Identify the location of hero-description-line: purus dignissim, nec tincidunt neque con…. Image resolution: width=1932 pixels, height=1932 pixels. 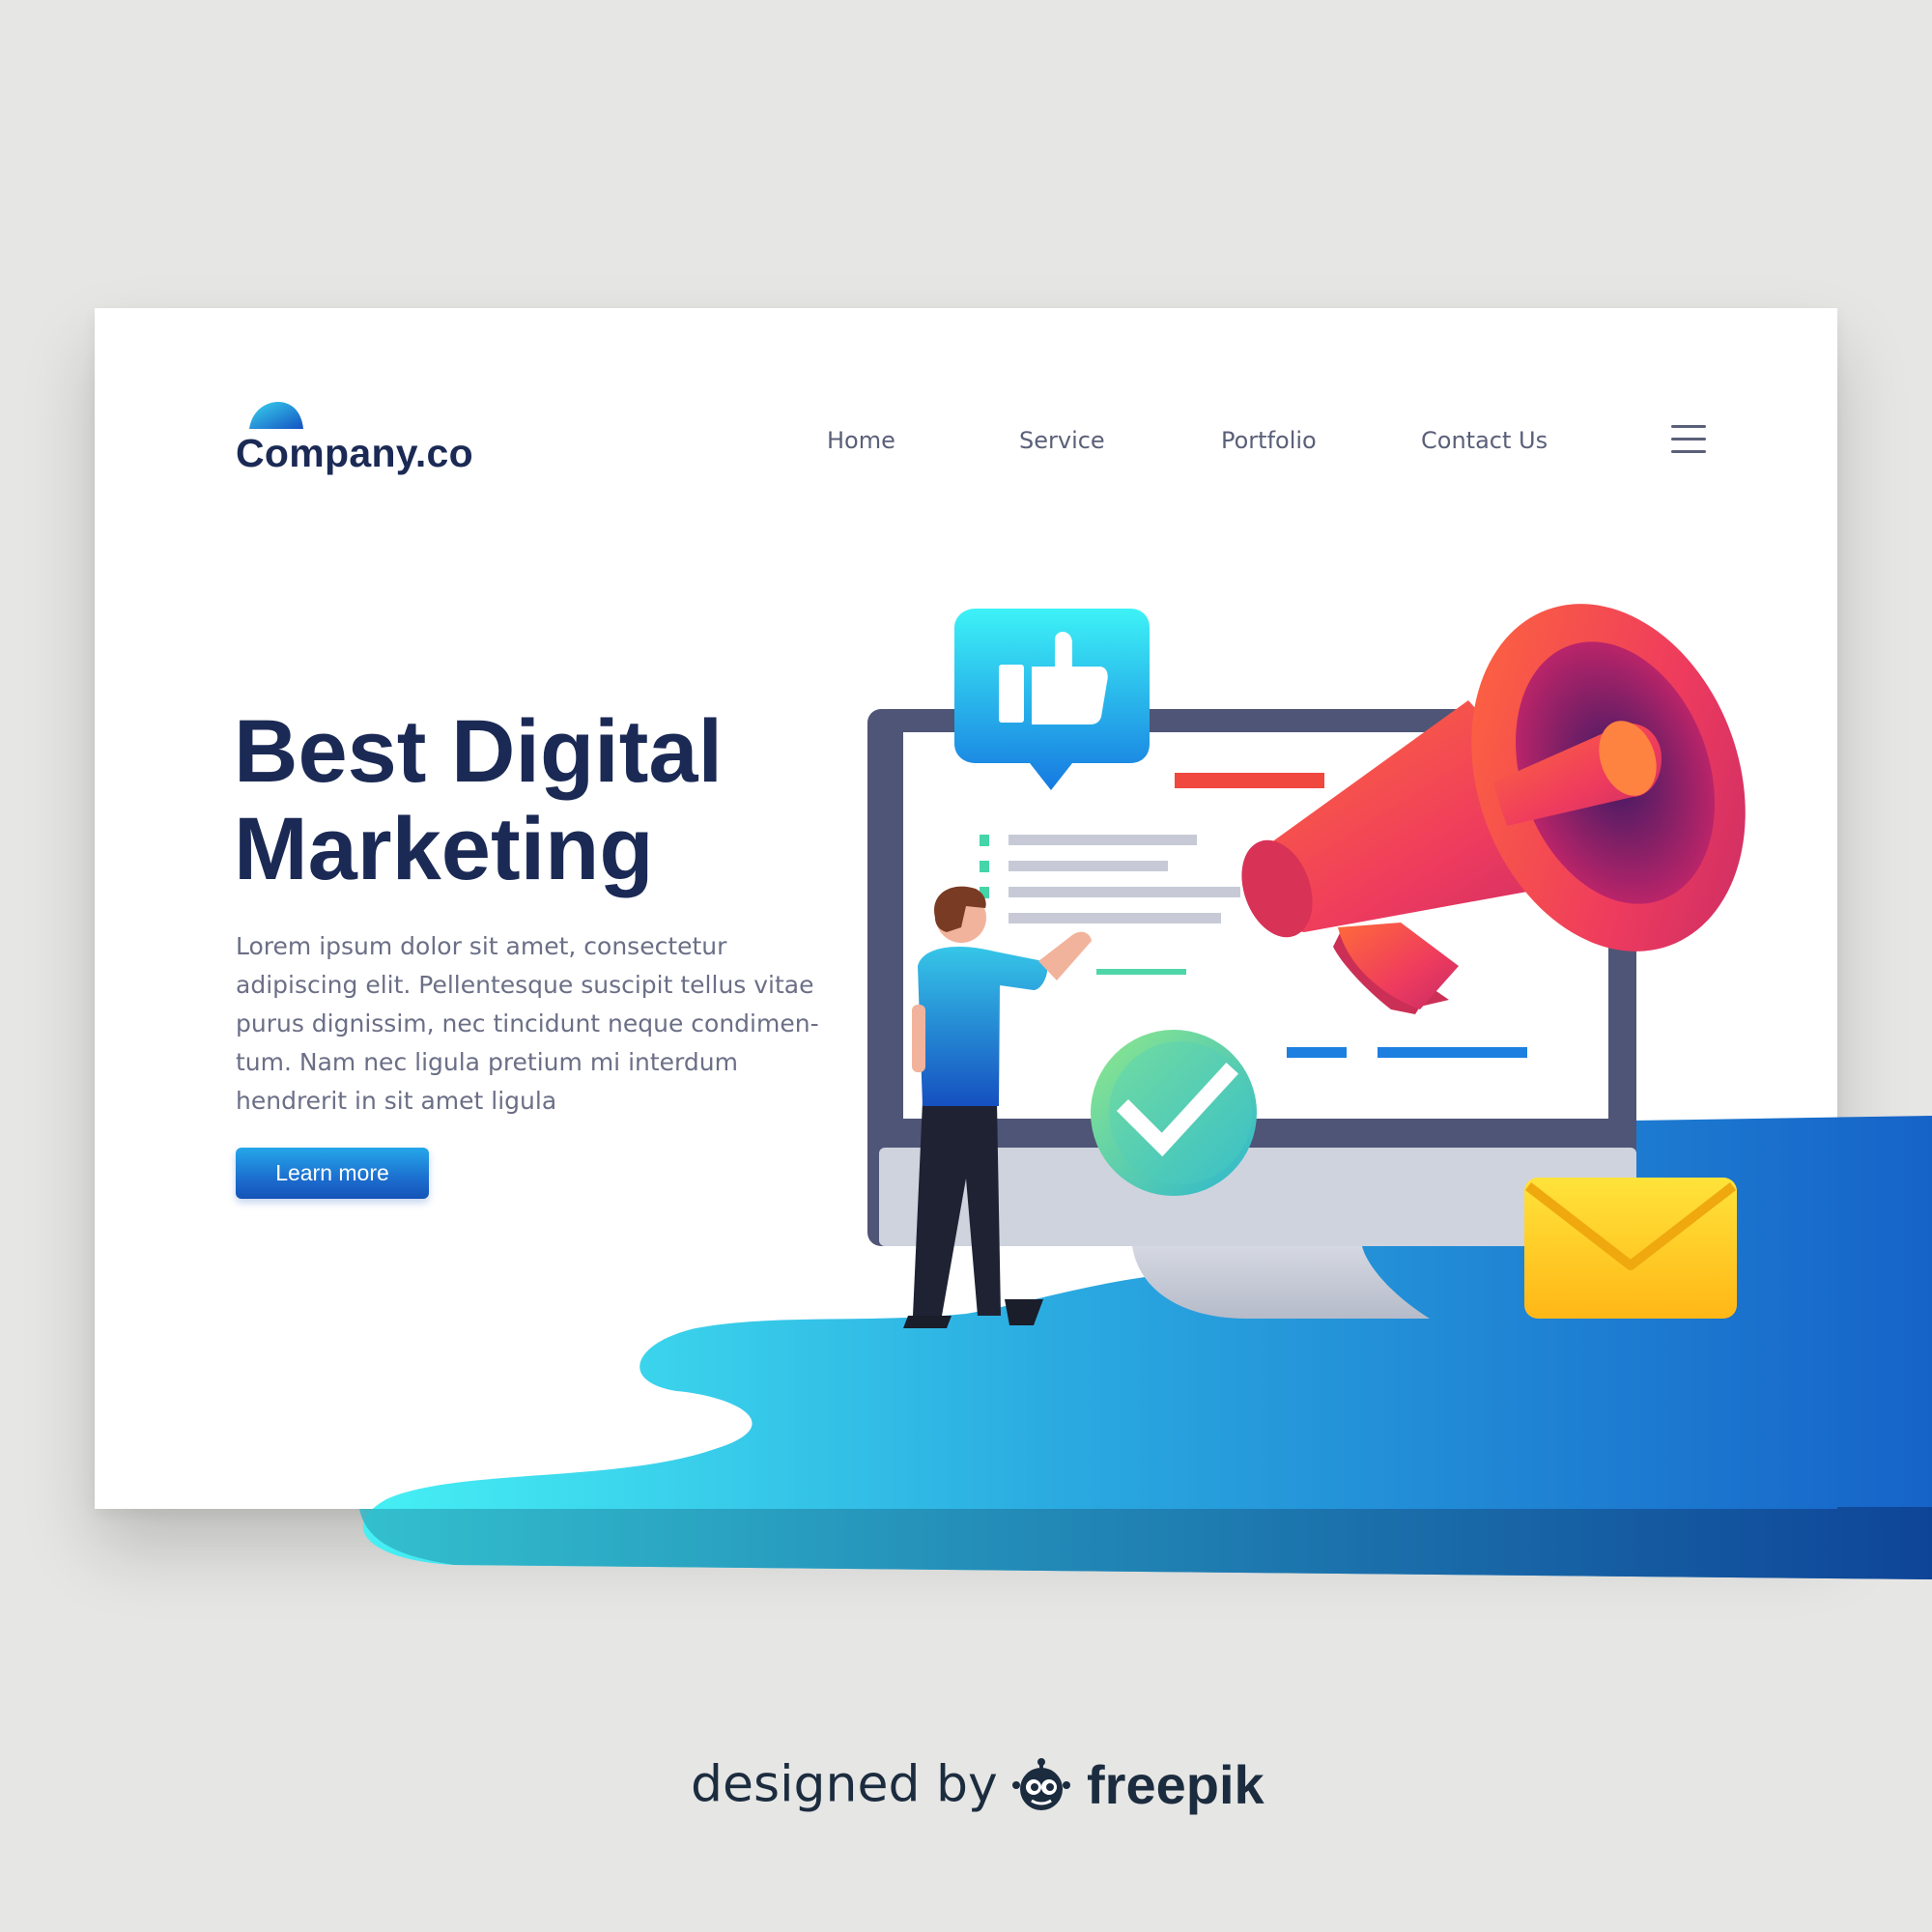
(527, 1023).